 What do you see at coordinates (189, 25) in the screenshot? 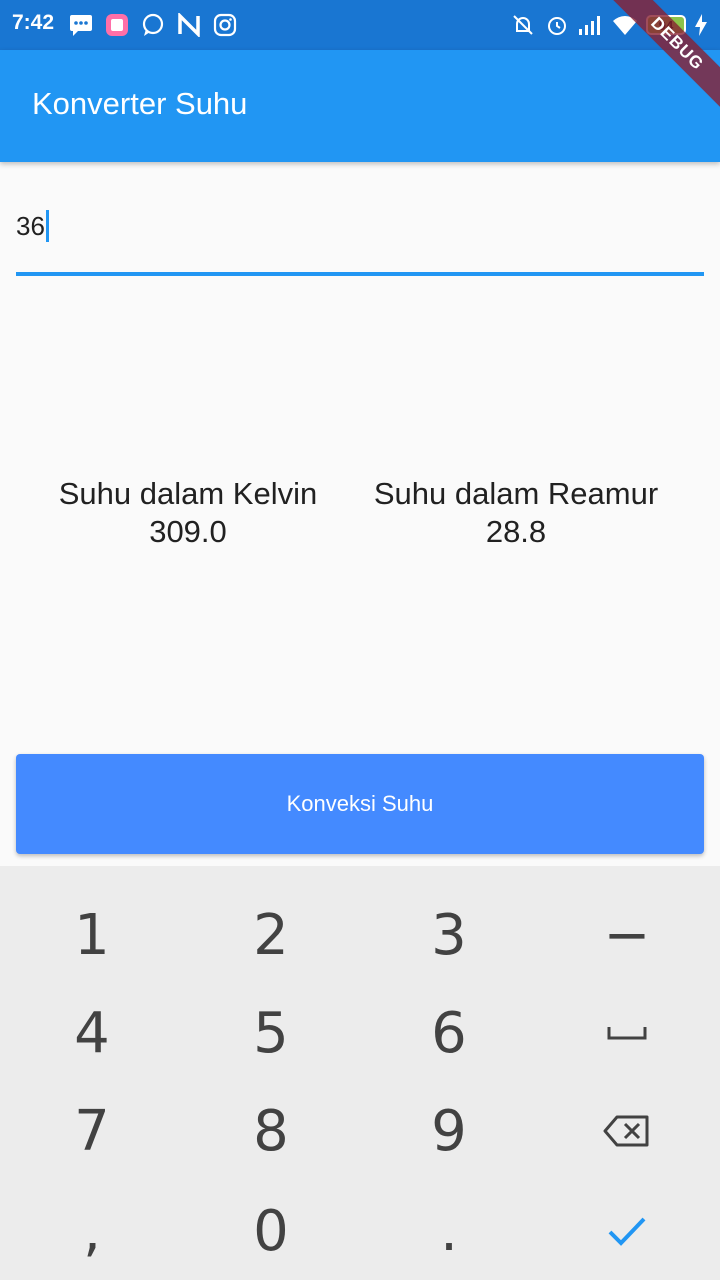
I see `n-app-icon` at bounding box center [189, 25].